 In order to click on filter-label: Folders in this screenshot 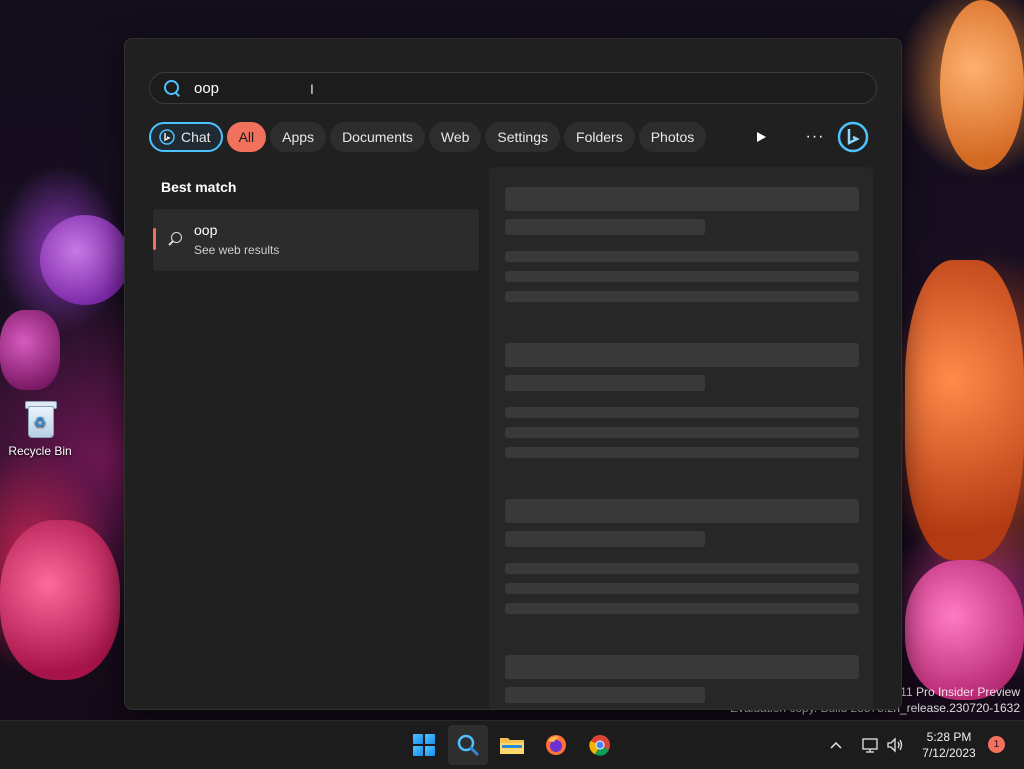, I will do `click(599, 137)`.